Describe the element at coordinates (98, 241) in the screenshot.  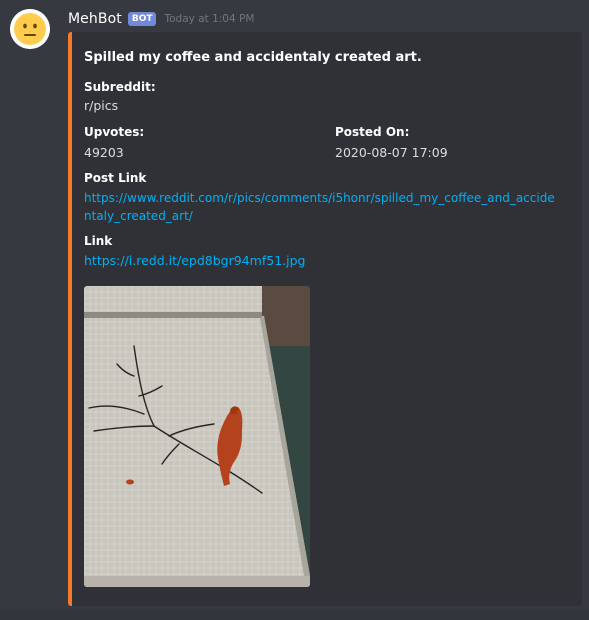
I see `link-field-name: Link` at that location.